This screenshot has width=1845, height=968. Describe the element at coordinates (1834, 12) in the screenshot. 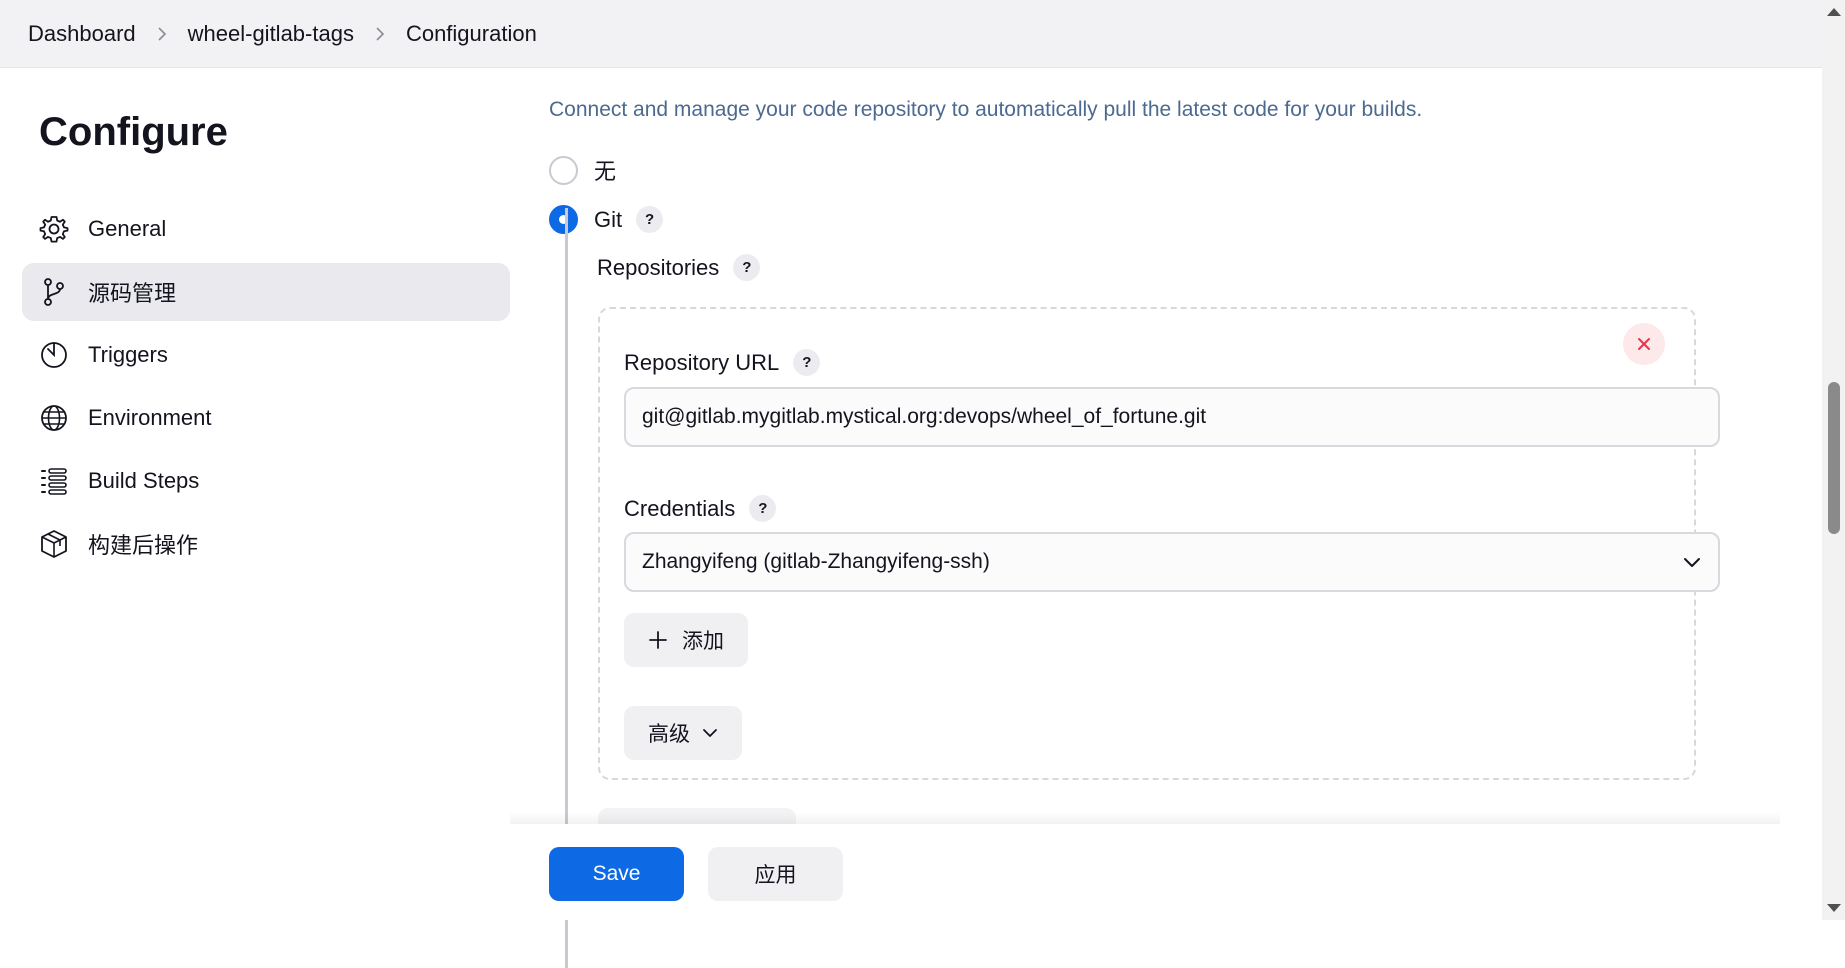

I see `scroll-up-arrow-icon` at that location.